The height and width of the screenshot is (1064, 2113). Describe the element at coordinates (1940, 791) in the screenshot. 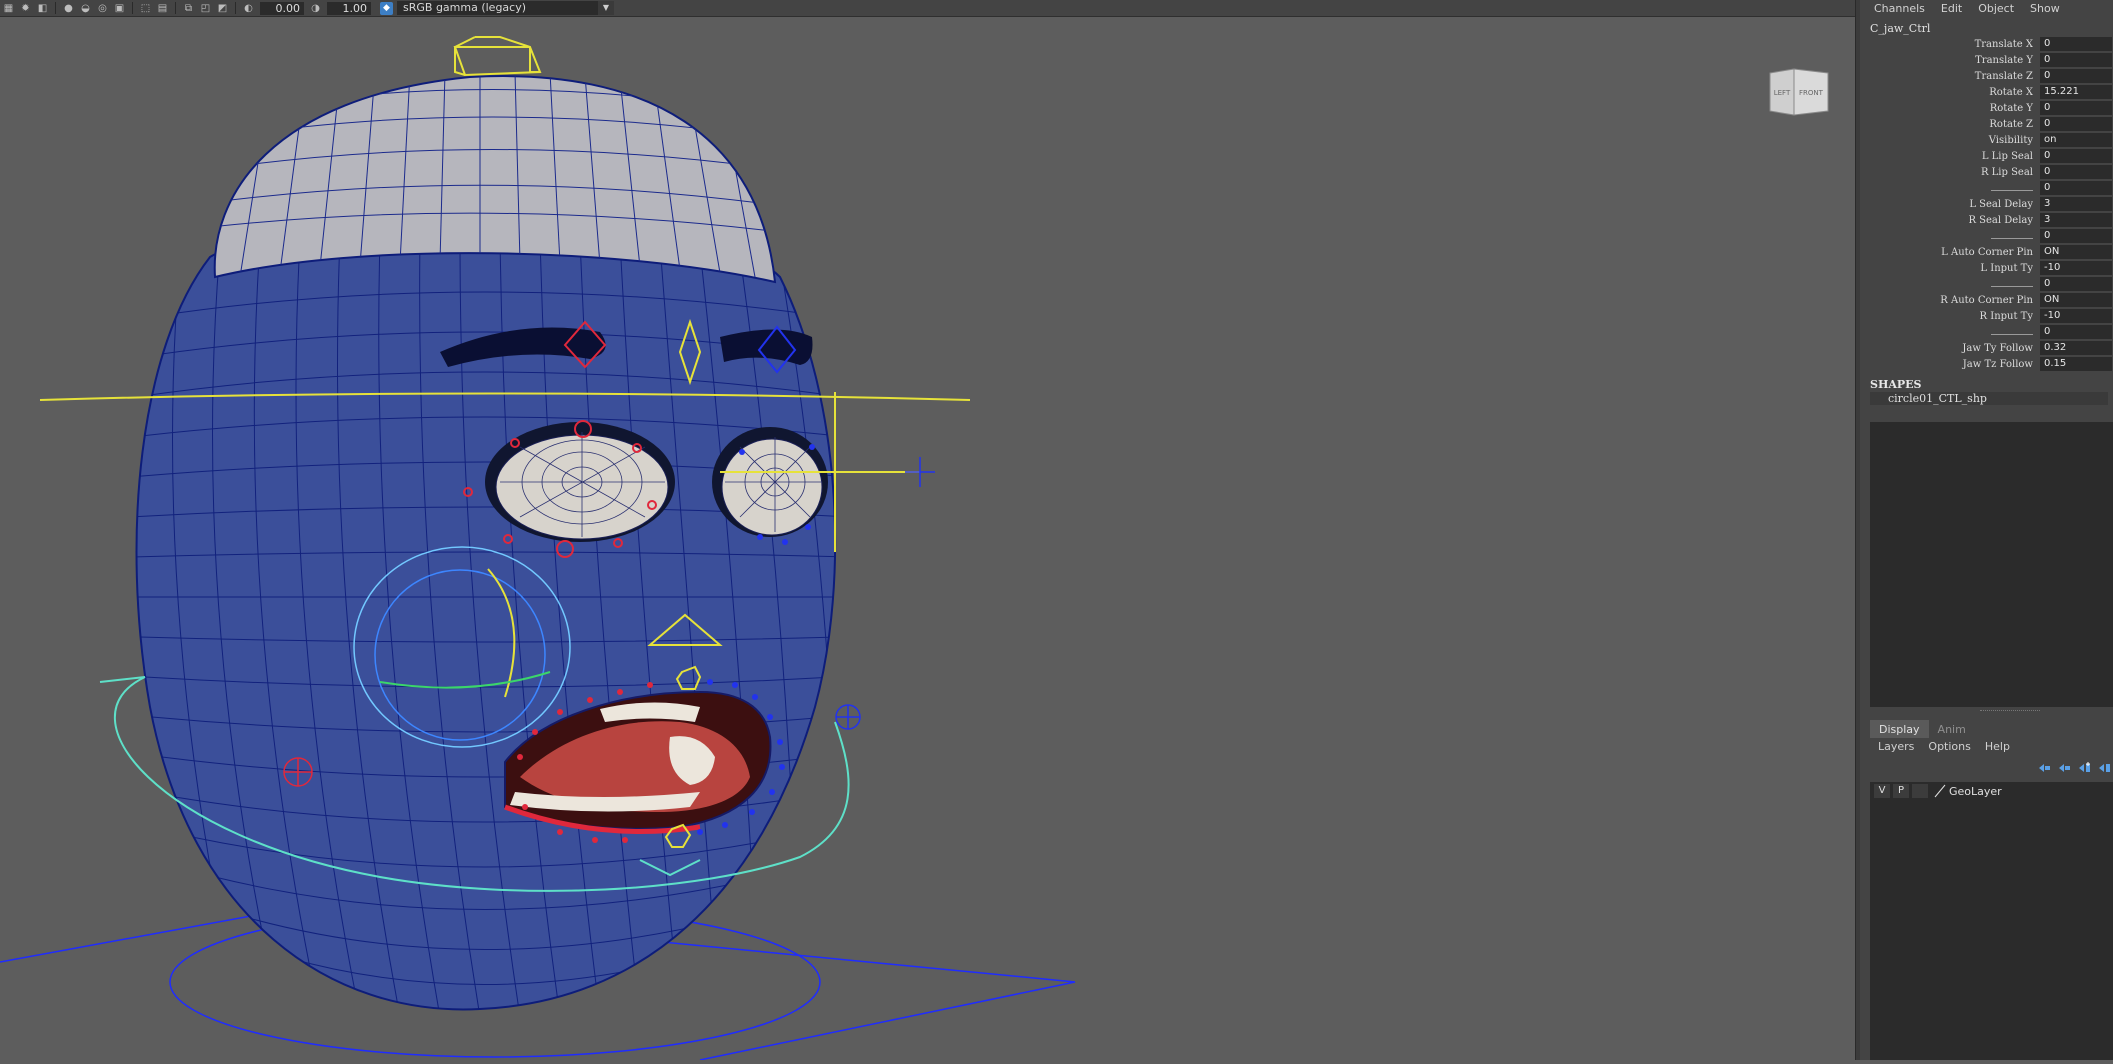

I see `layer-color-icon` at that location.